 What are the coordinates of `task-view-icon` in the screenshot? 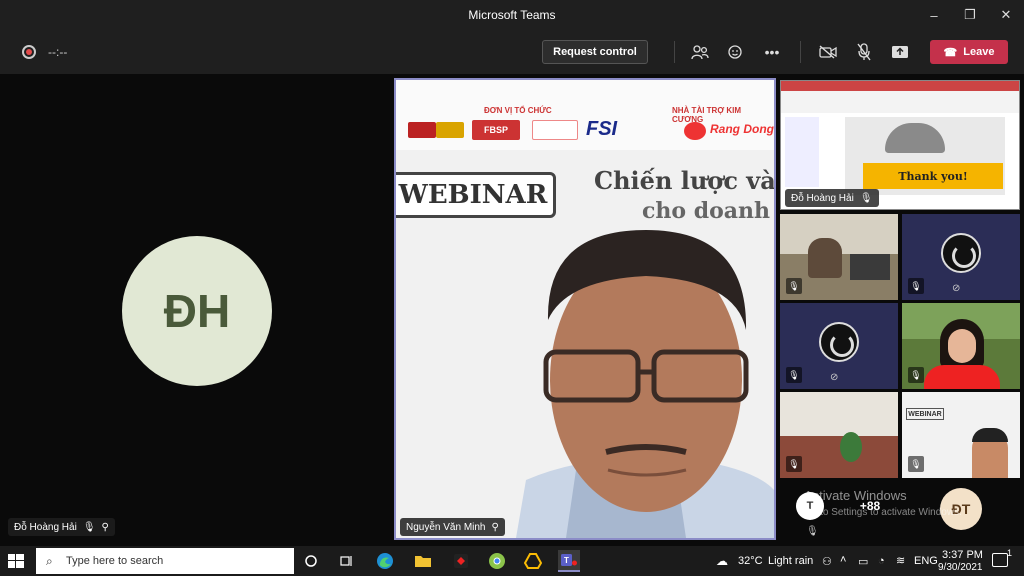 It's located at (347, 561).